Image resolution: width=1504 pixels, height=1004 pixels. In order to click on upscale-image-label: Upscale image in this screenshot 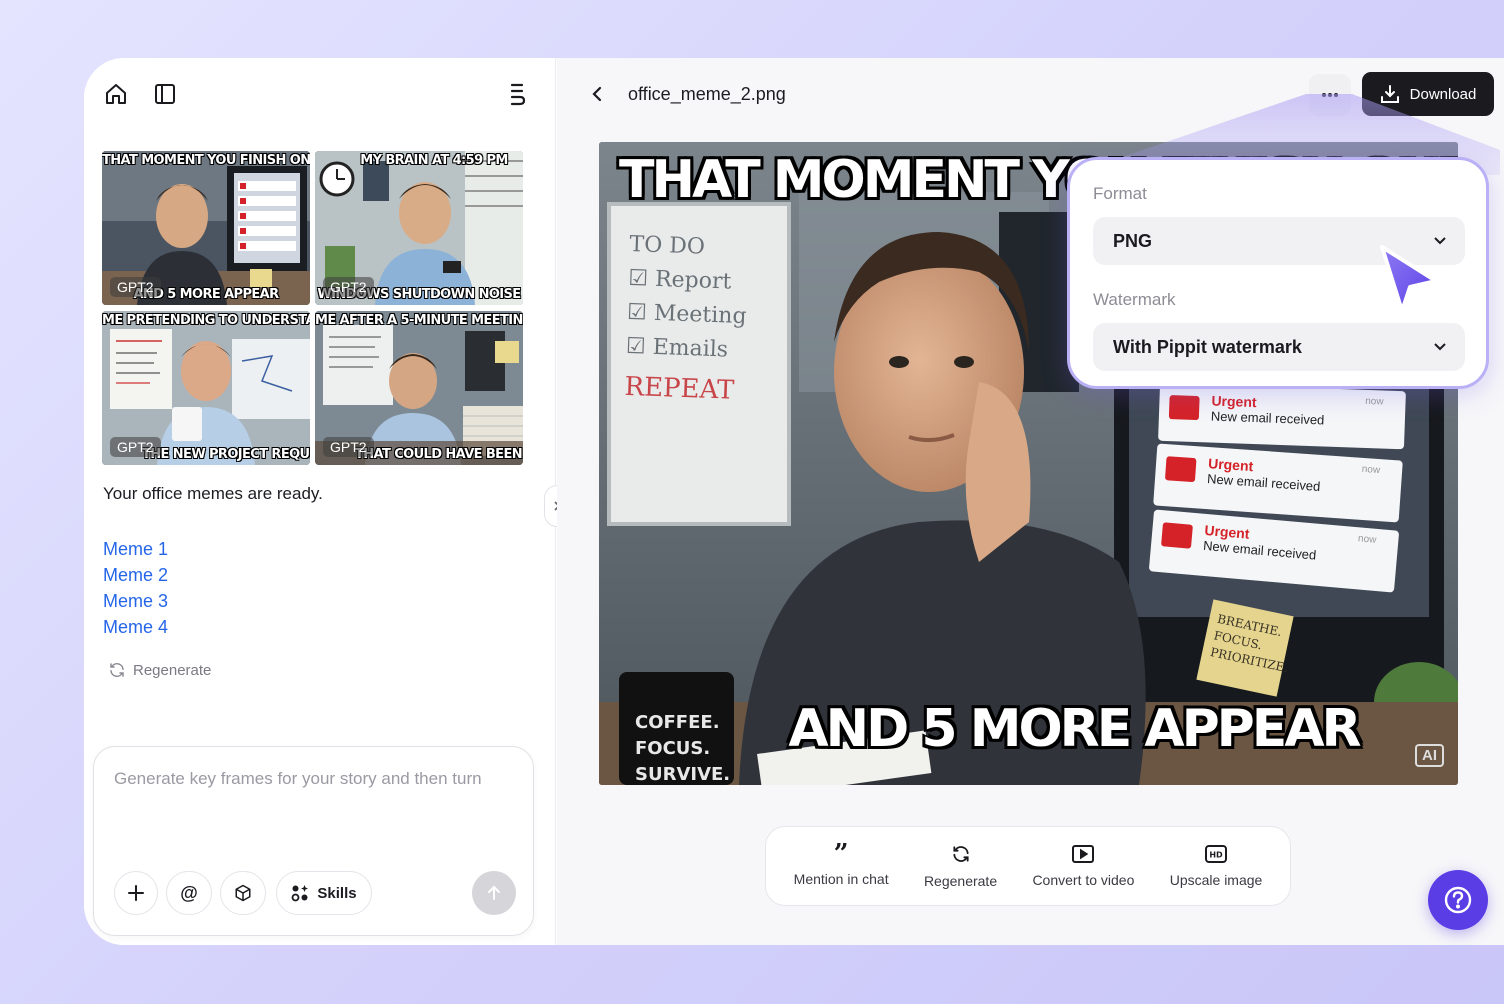, I will do `click(1216, 879)`.